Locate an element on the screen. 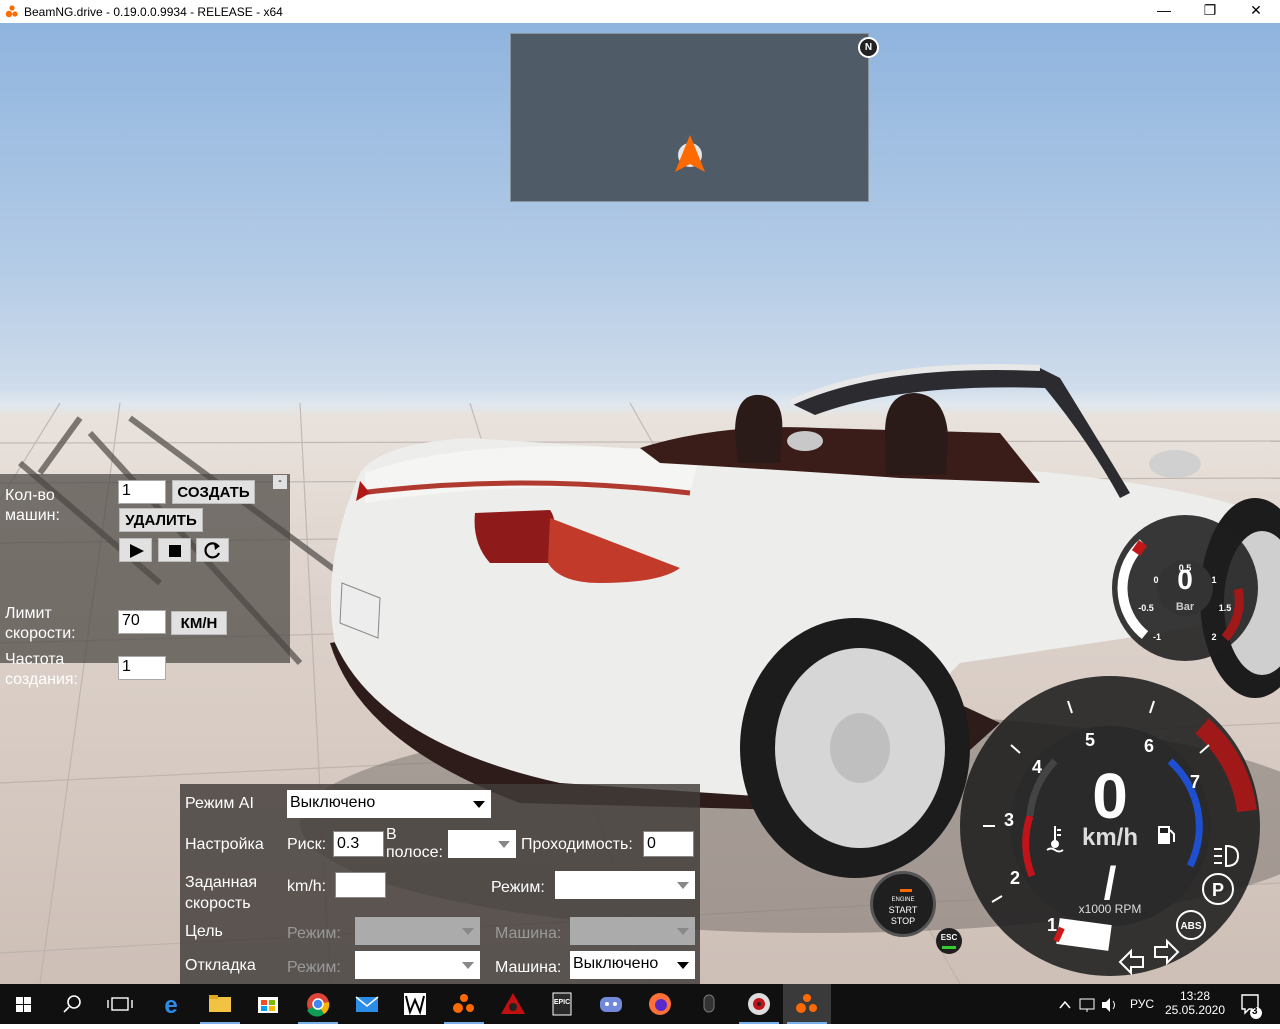  epic-games-icon: EPIC is located at coordinates (562, 1004).